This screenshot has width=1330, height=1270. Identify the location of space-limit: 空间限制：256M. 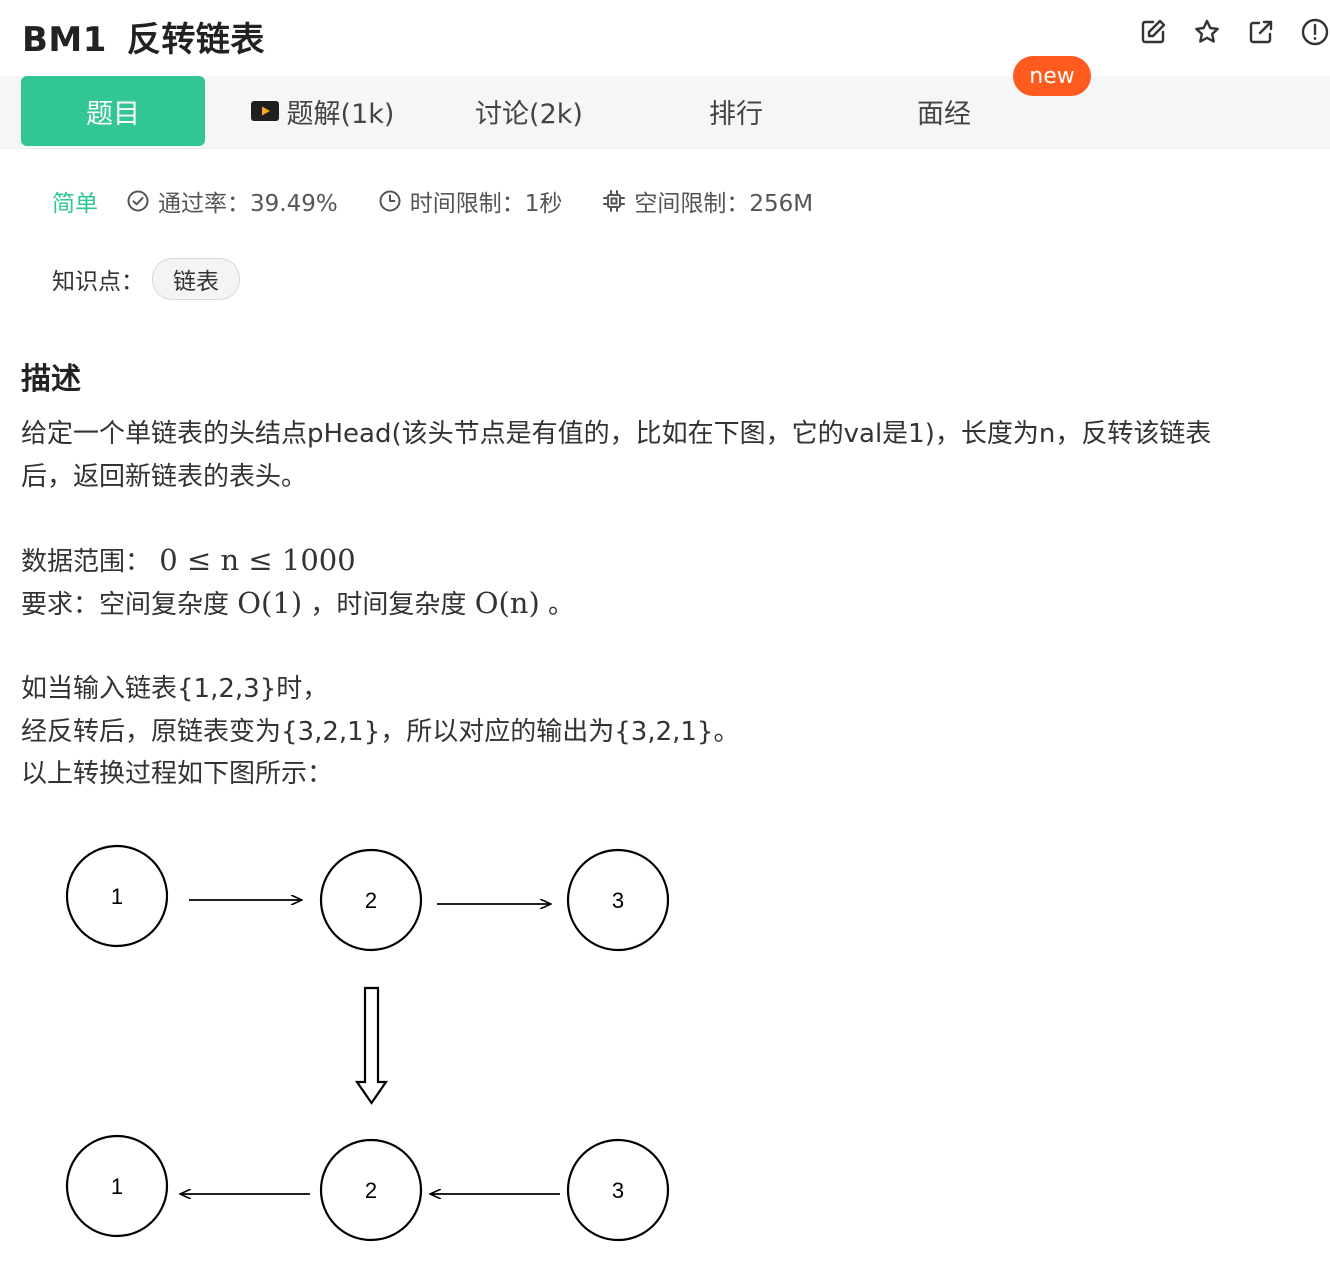
(707, 201).